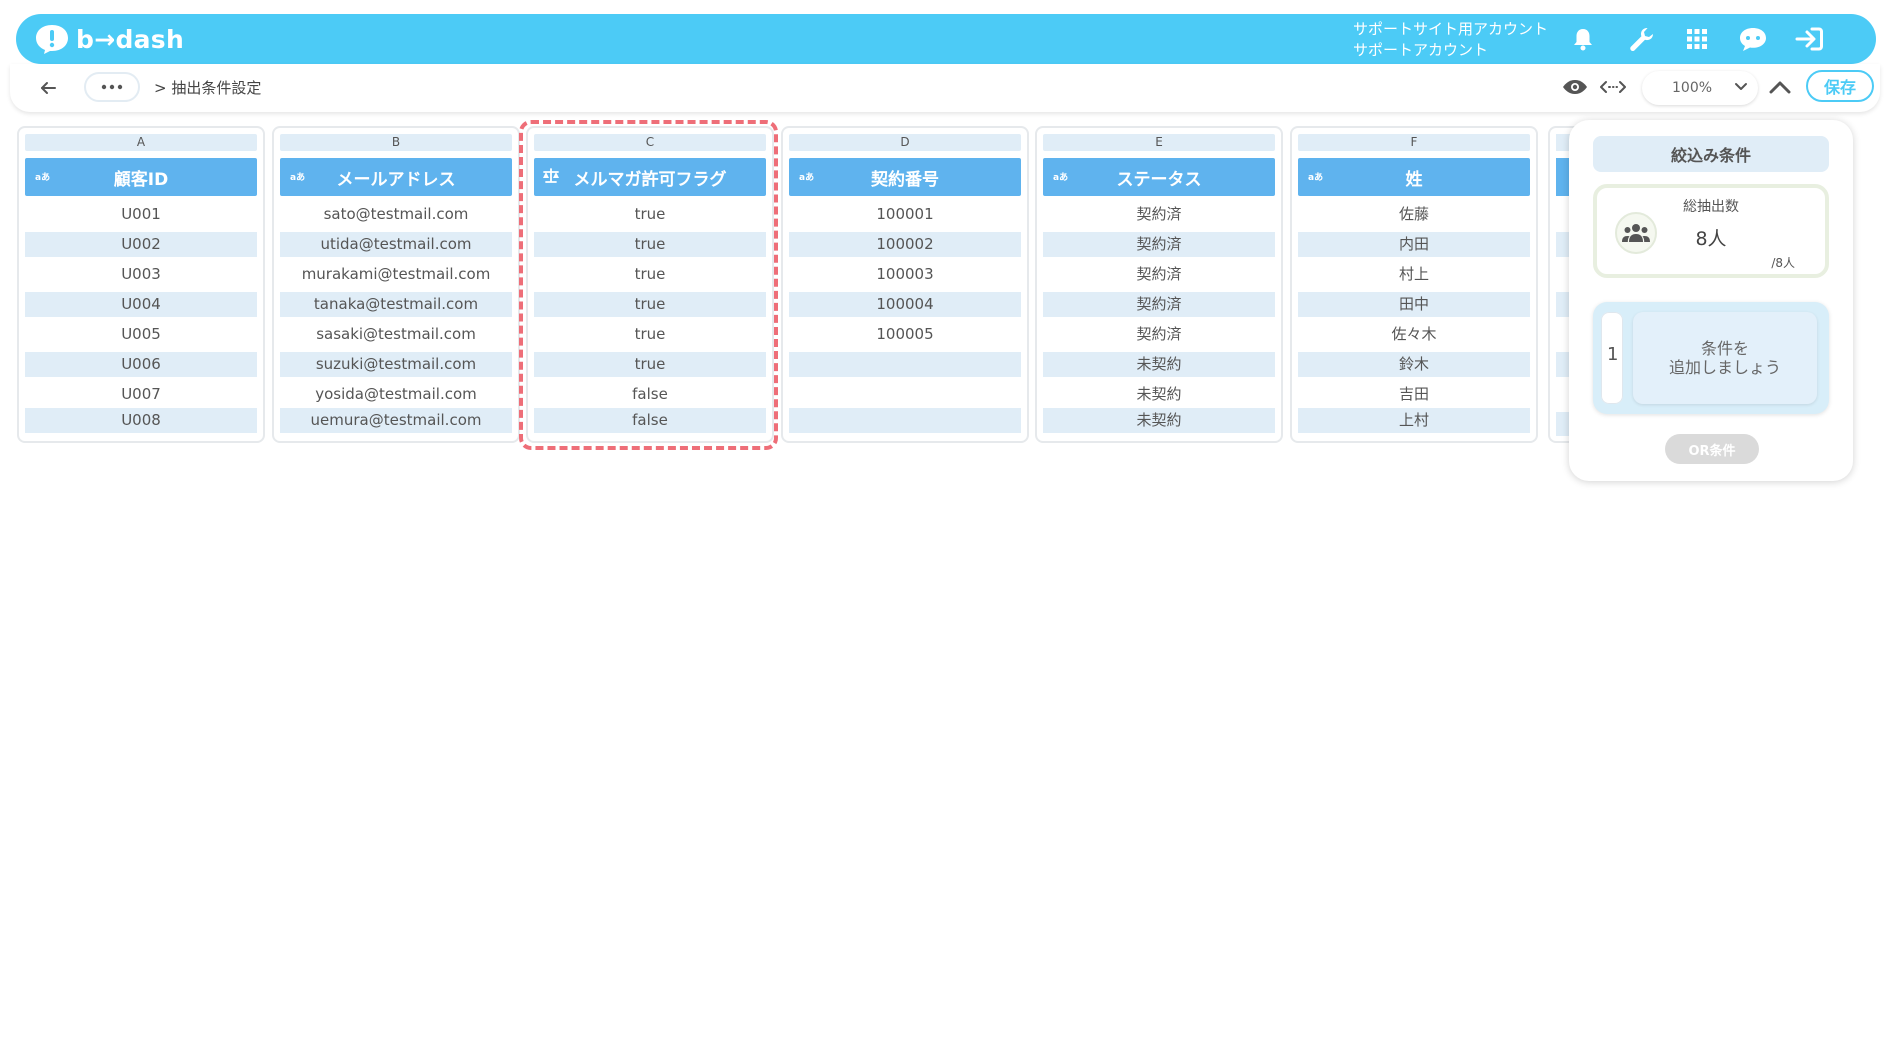  What do you see at coordinates (1414, 334) in the screenshot?
I see `table-cell: 佐々木` at bounding box center [1414, 334].